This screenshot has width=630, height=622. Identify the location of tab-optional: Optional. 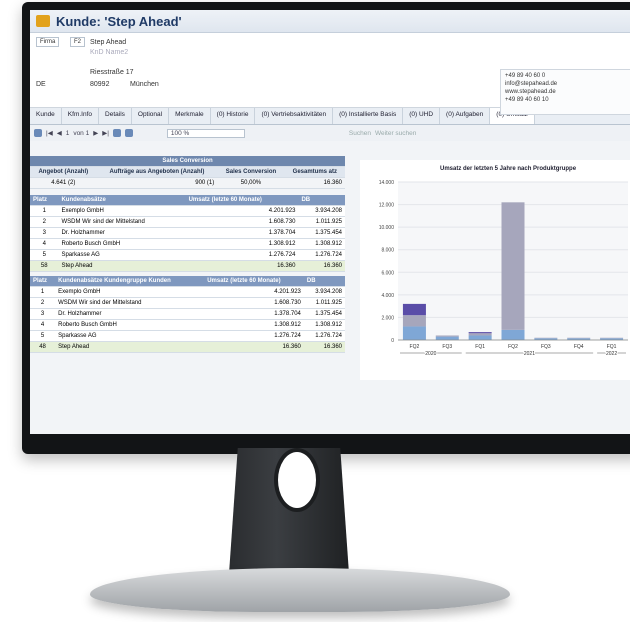
(151, 116).